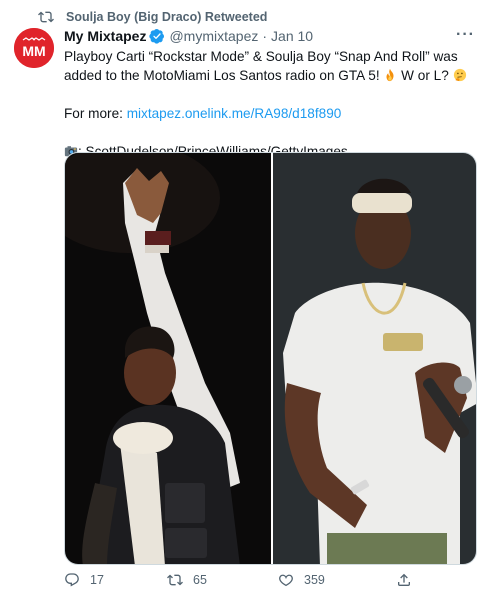 The image size is (491, 600). I want to click on avatar: MM, so click(34, 48).